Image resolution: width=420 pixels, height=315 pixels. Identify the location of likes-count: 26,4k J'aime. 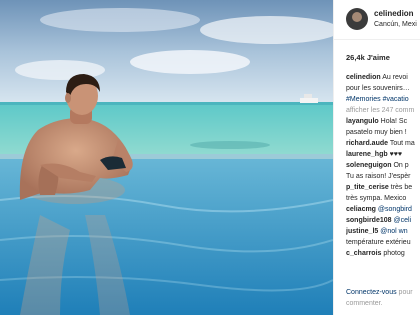
(368, 57).